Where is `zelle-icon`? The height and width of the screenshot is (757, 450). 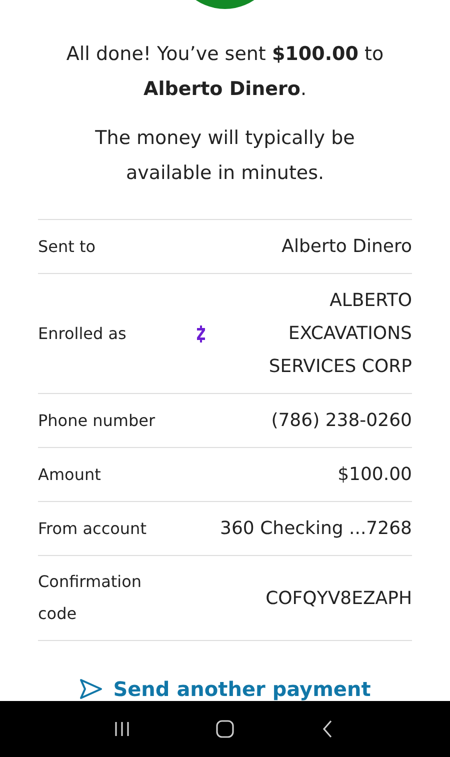 zelle-icon is located at coordinates (201, 334).